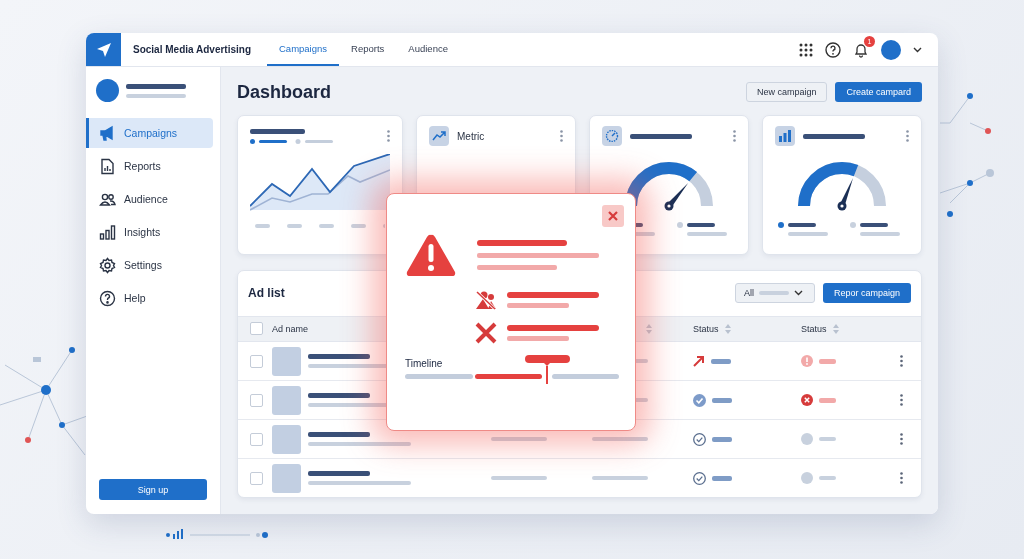 Image resolution: width=1024 pixels, height=559 pixels. What do you see at coordinates (107, 265) in the screenshot?
I see `settings-icon` at bounding box center [107, 265].